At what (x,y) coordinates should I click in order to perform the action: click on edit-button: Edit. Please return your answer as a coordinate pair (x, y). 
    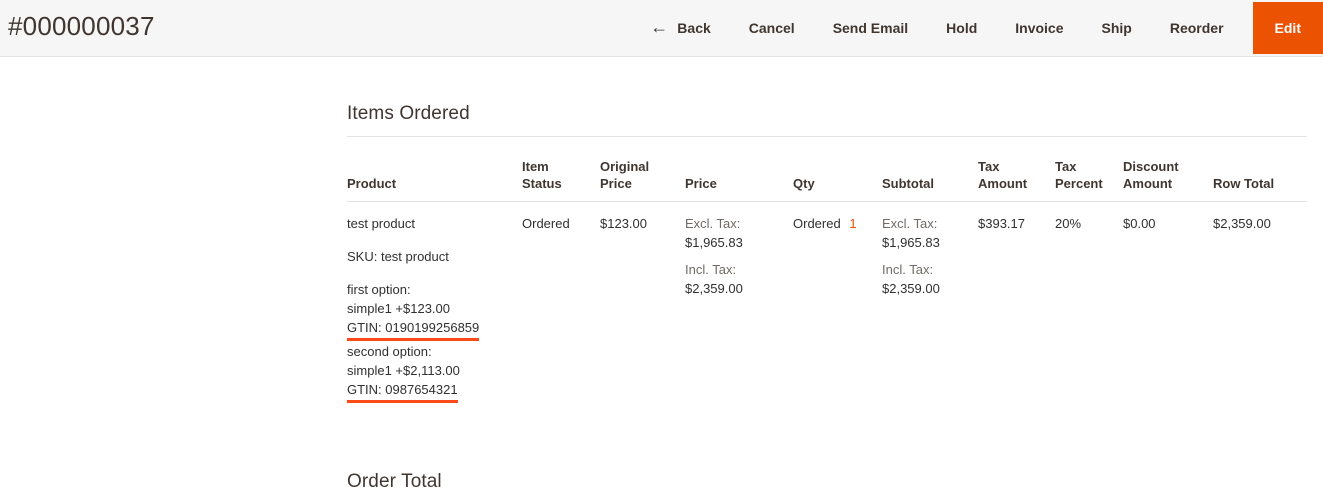
    Looking at the image, I should click on (1287, 28).